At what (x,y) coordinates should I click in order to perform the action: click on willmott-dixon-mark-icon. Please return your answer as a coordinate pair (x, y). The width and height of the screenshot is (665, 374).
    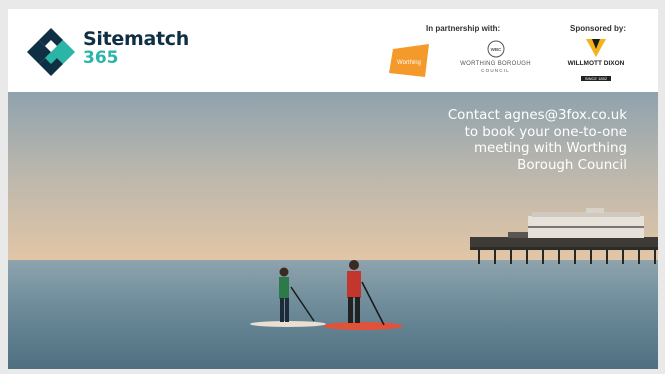
    Looking at the image, I should click on (596, 48).